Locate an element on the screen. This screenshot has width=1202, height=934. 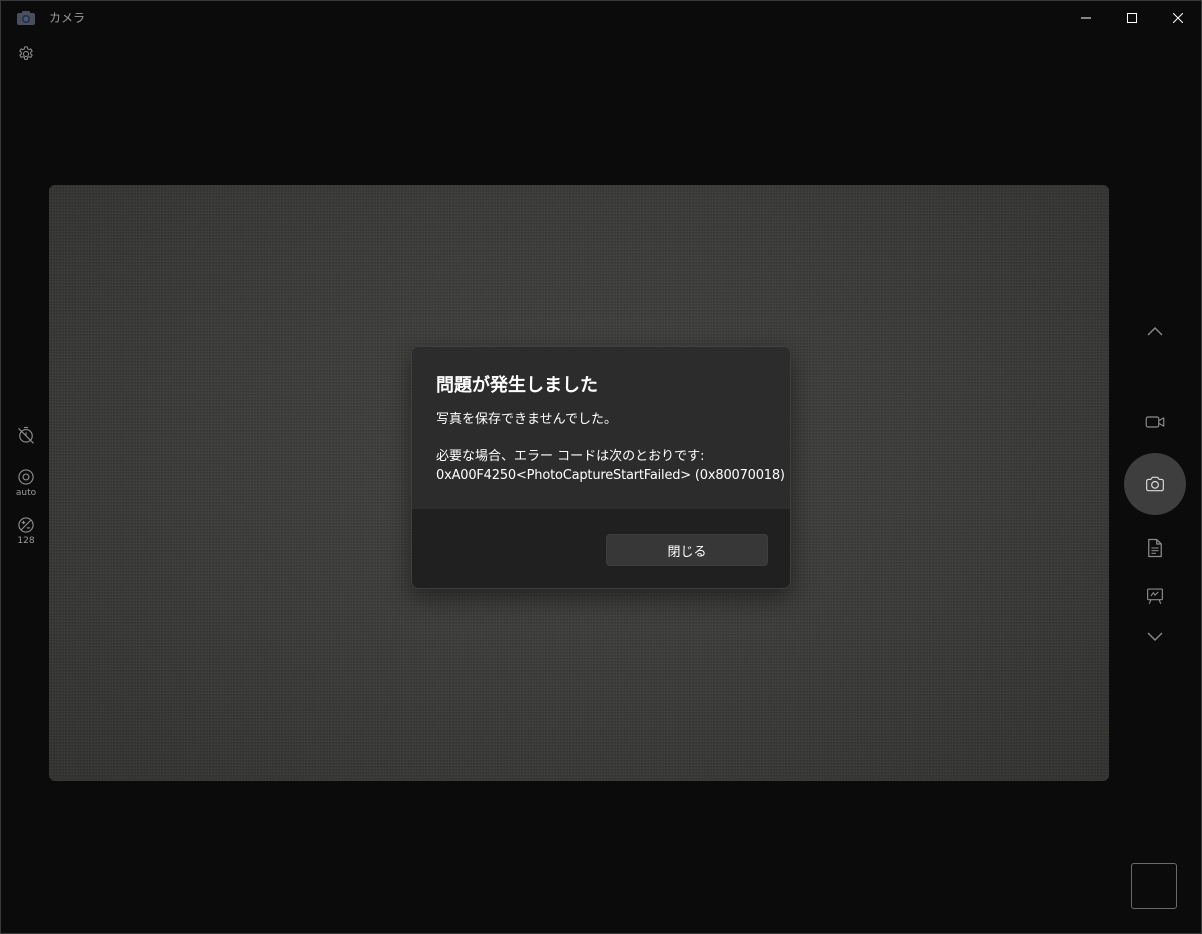
whiteboard-icon is located at coordinates (1155, 596).